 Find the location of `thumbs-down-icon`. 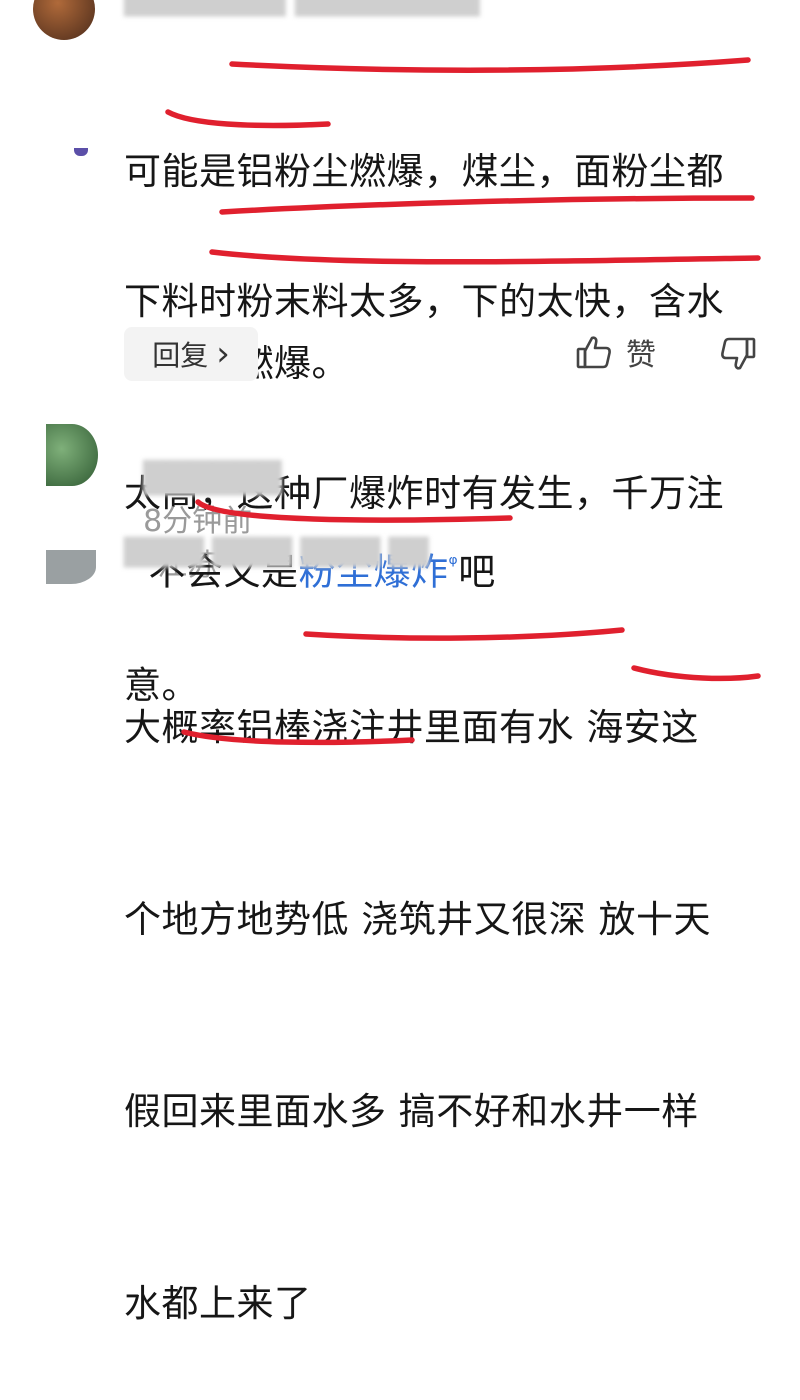

thumbs-down-icon is located at coordinates (738, 354).